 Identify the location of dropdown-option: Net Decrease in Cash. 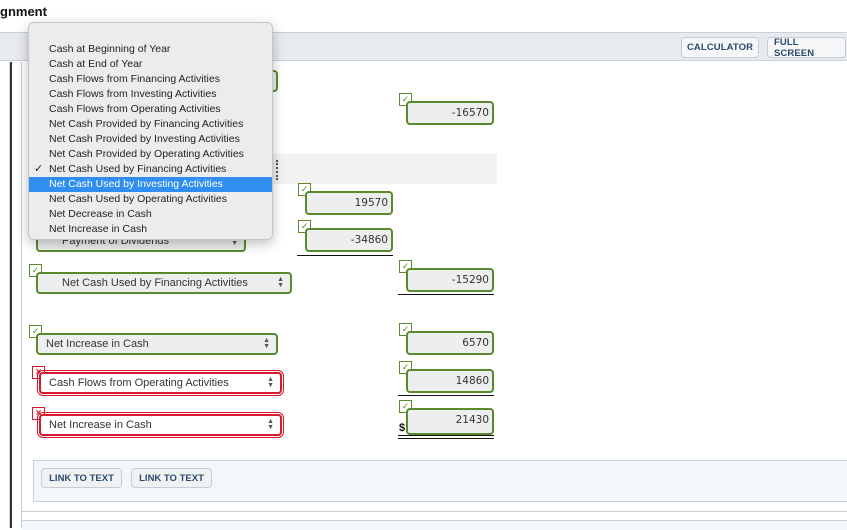
(150, 214).